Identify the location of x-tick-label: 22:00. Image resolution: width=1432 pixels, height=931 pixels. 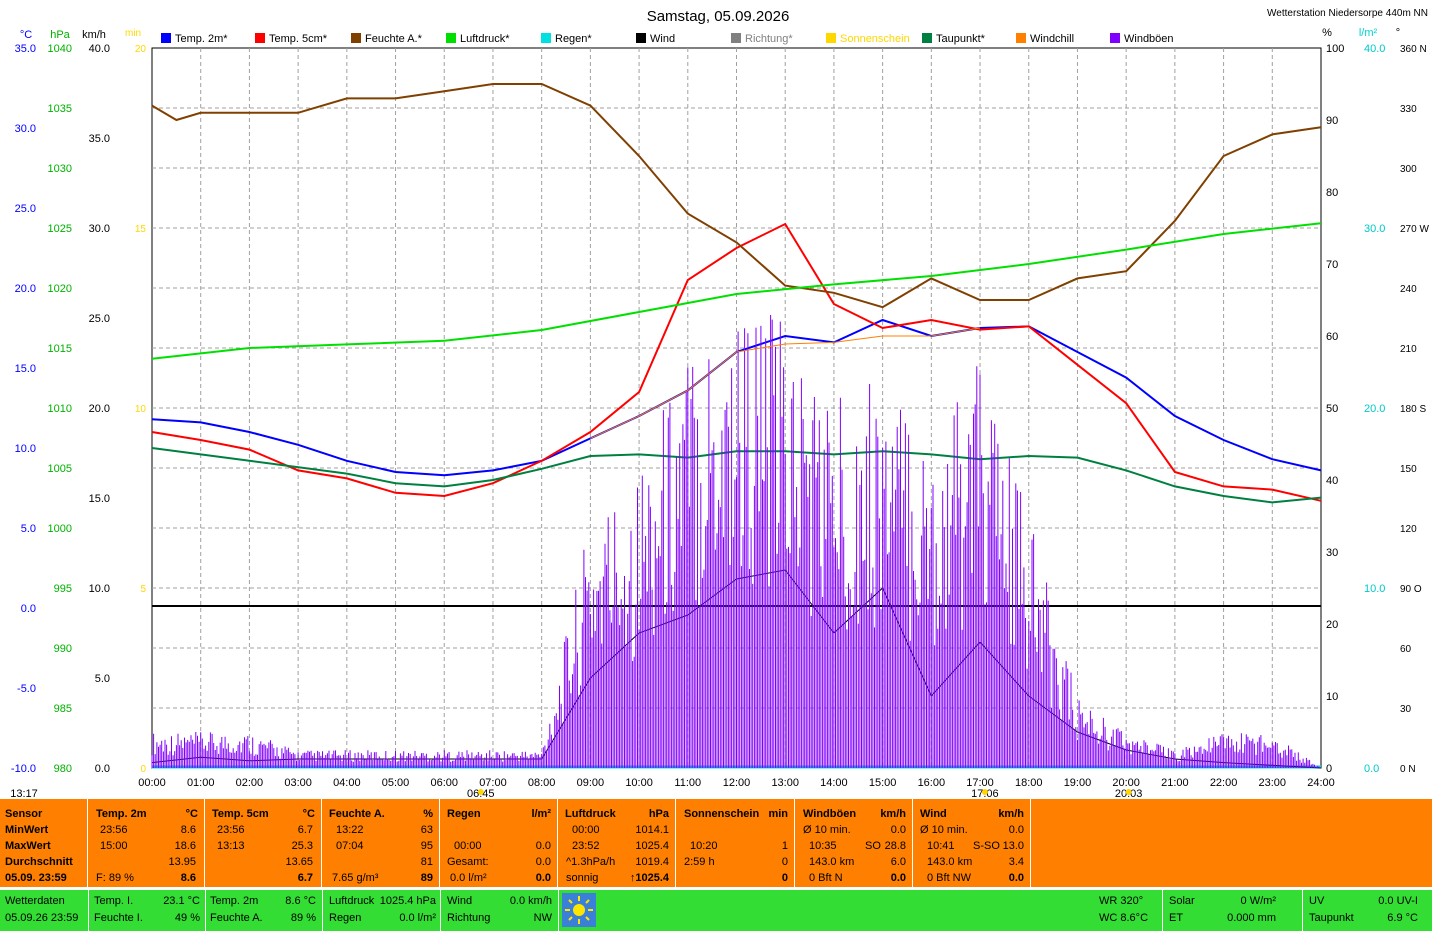
(1224, 783).